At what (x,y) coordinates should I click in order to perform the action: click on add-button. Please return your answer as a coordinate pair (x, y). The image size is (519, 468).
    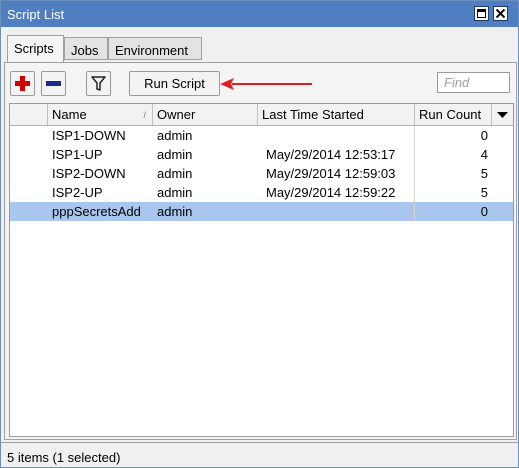
    Looking at the image, I should click on (22, 83).